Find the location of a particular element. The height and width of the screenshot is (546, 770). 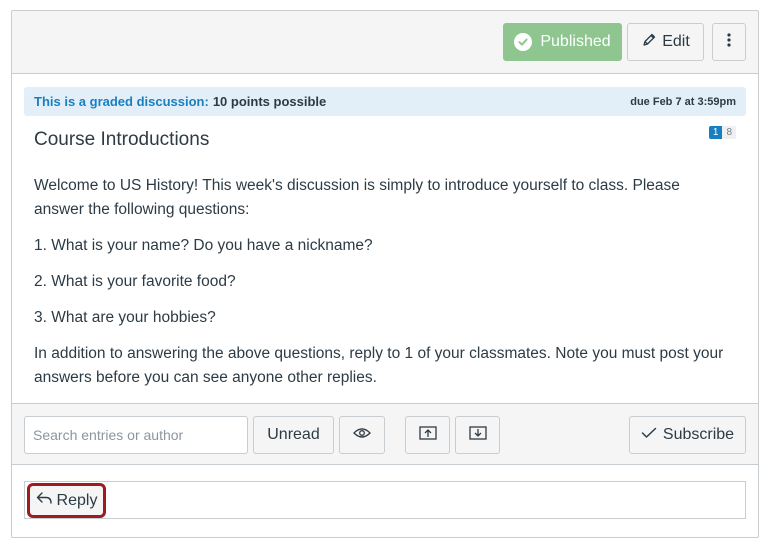

subscribe-button: Subscribe is located at coordinates (687, 435).